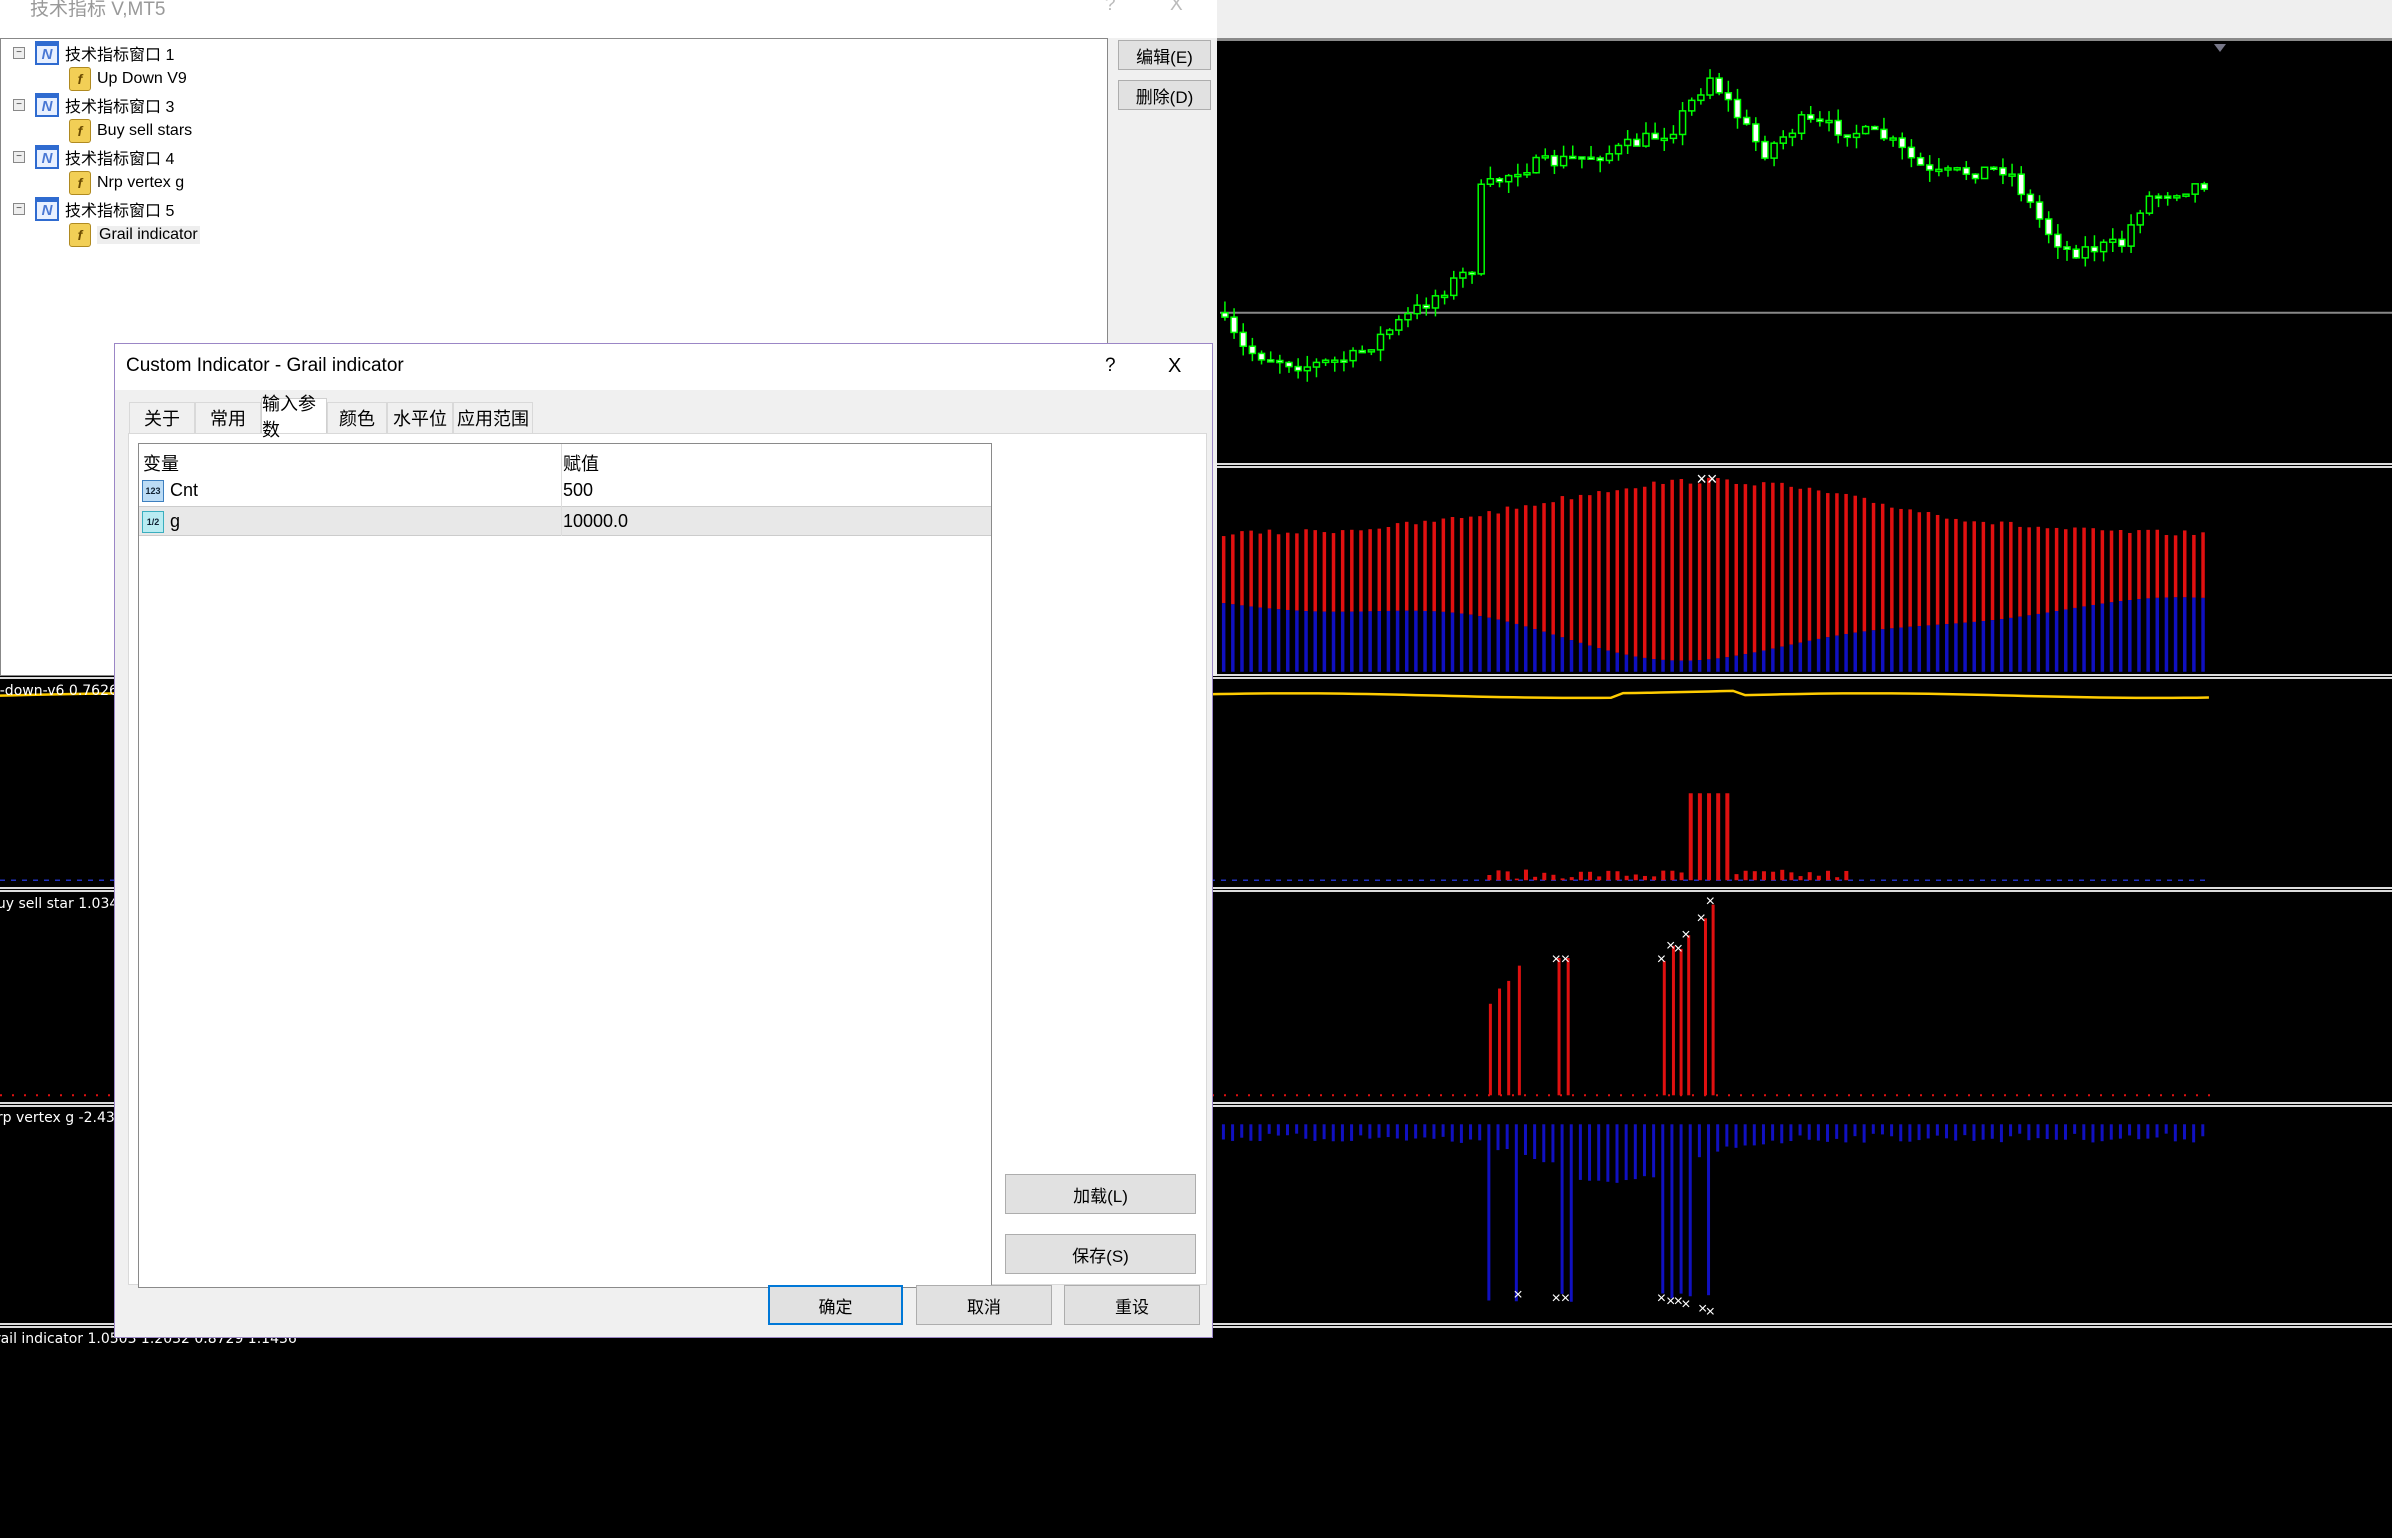 This screenshot has height=1538, width=2392. Describe the element at coordinates (1100, 1194) in the screenshot. I see `load-button: 加载(L)` at that location.